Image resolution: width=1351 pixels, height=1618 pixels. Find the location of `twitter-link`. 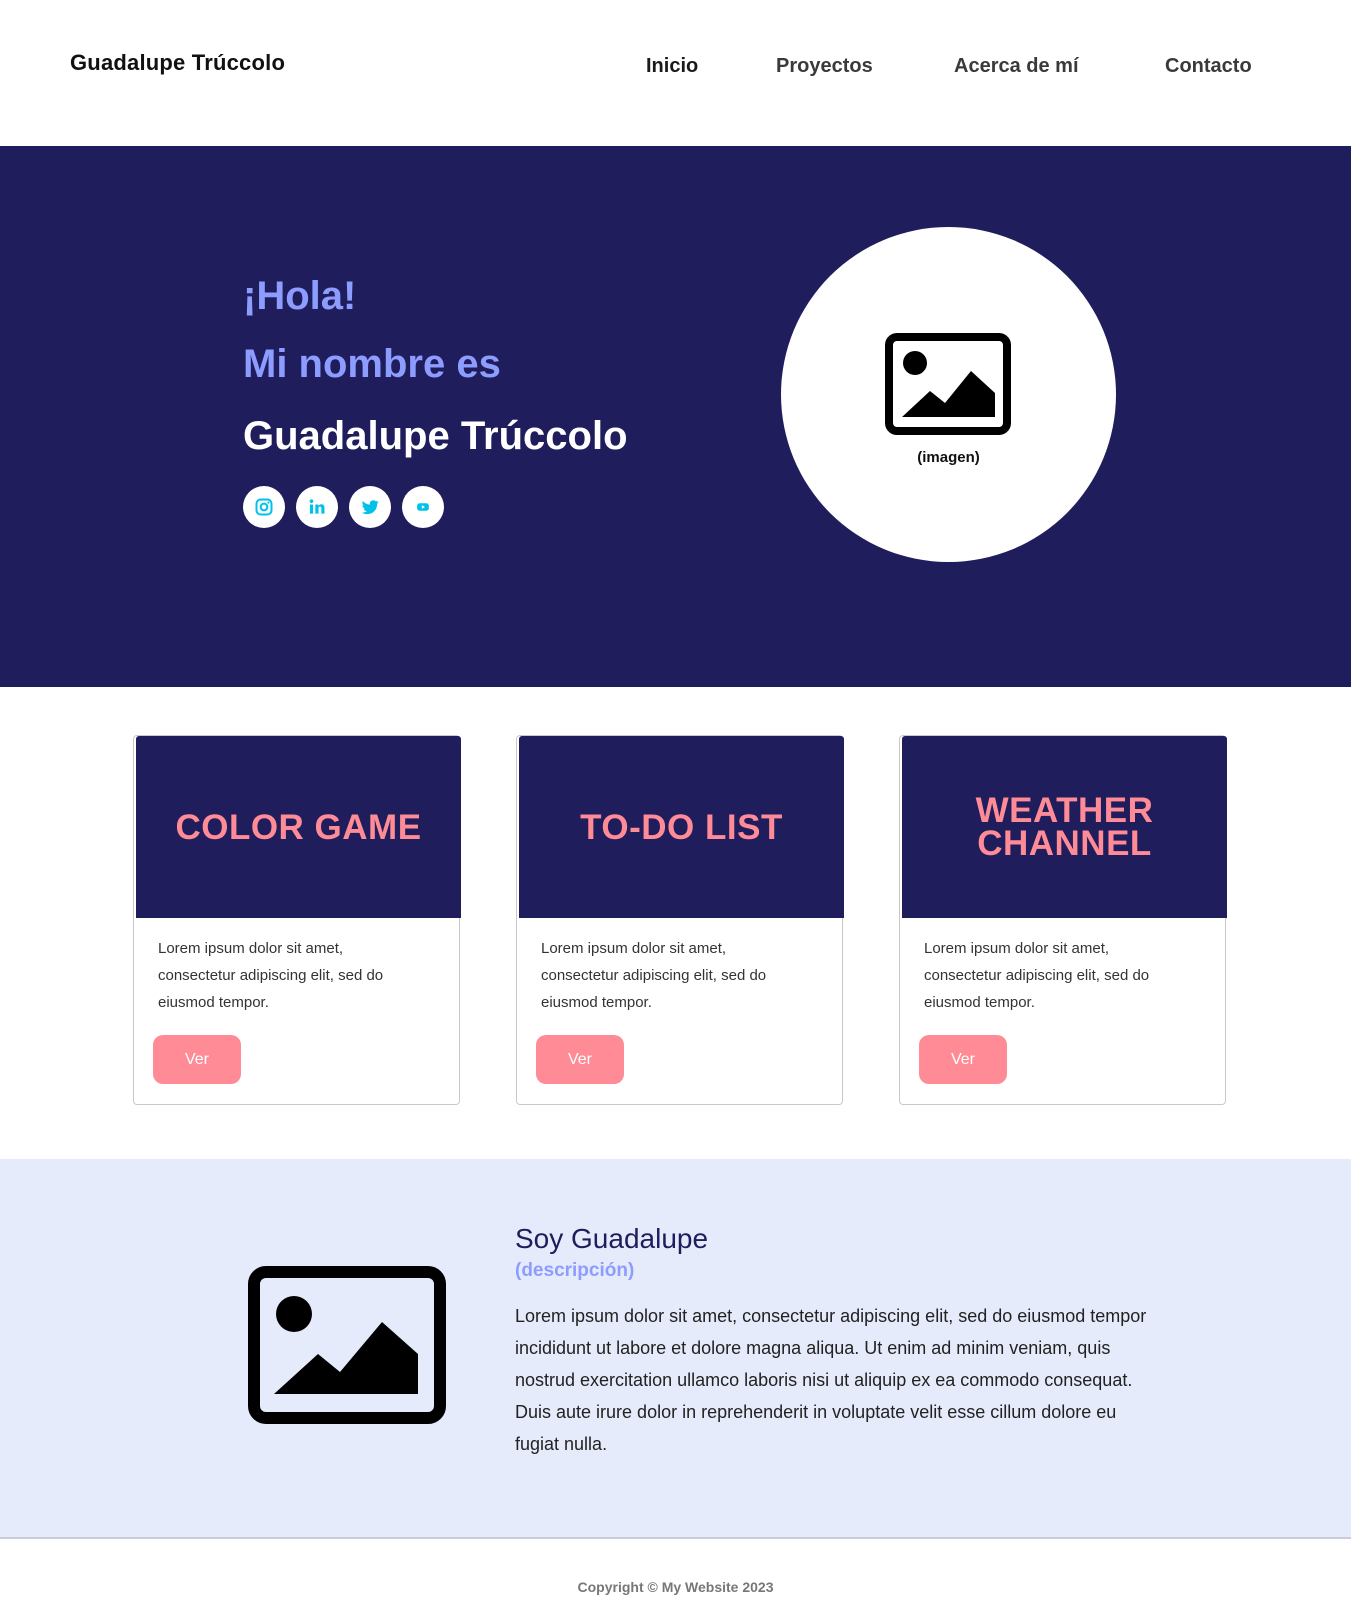

twitter-link is located at coordinates (370, 507).